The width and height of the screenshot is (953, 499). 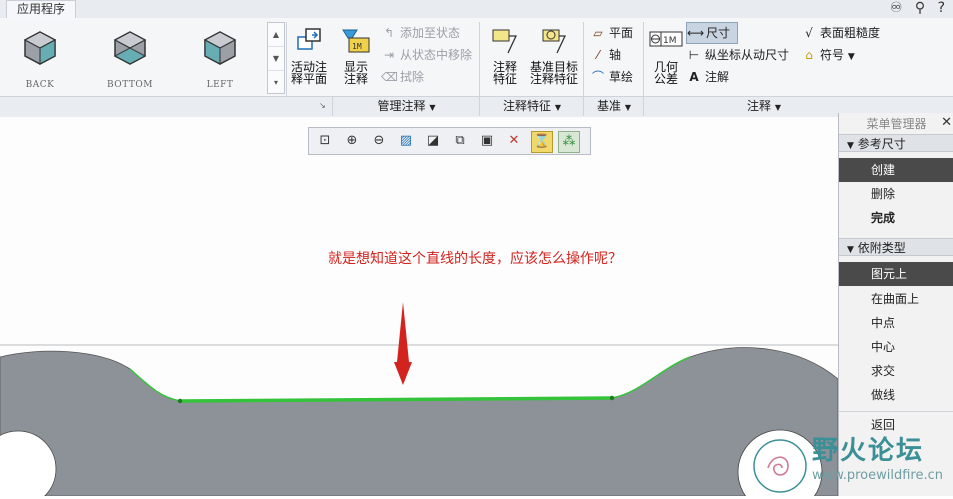 What do you see at coordinates (896, 323) in the screenshot?
I see `menu-item-midpoint: 中点` at bounding box center [896, 323].